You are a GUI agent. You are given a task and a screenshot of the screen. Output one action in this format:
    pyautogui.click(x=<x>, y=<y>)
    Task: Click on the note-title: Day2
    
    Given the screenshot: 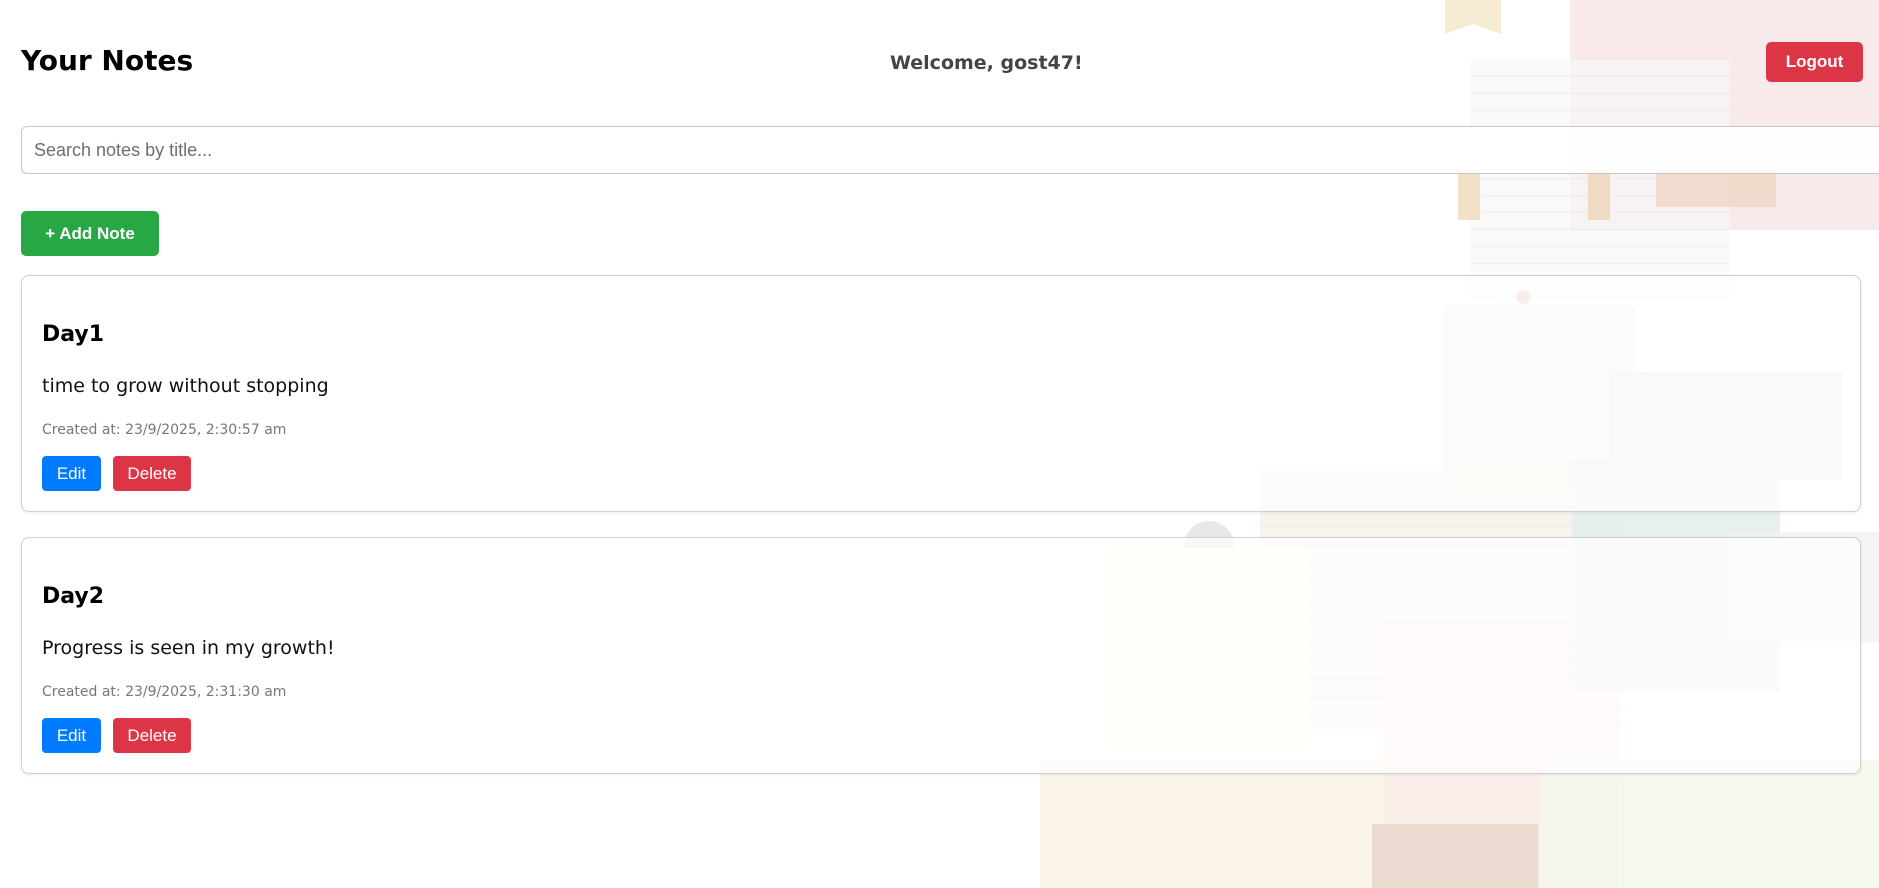 What is the action you would take?
    pyautogui.click(x=73, y=596)
    